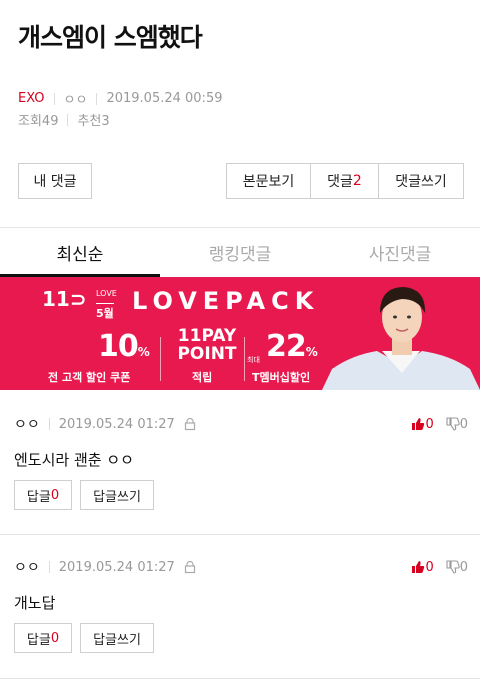 The width and height of the screenshot is (480, 688). What do you see at coordinates (143, 352) in the screenshot?
I see `offer1-unit: %` at bounding box center [143, 352].